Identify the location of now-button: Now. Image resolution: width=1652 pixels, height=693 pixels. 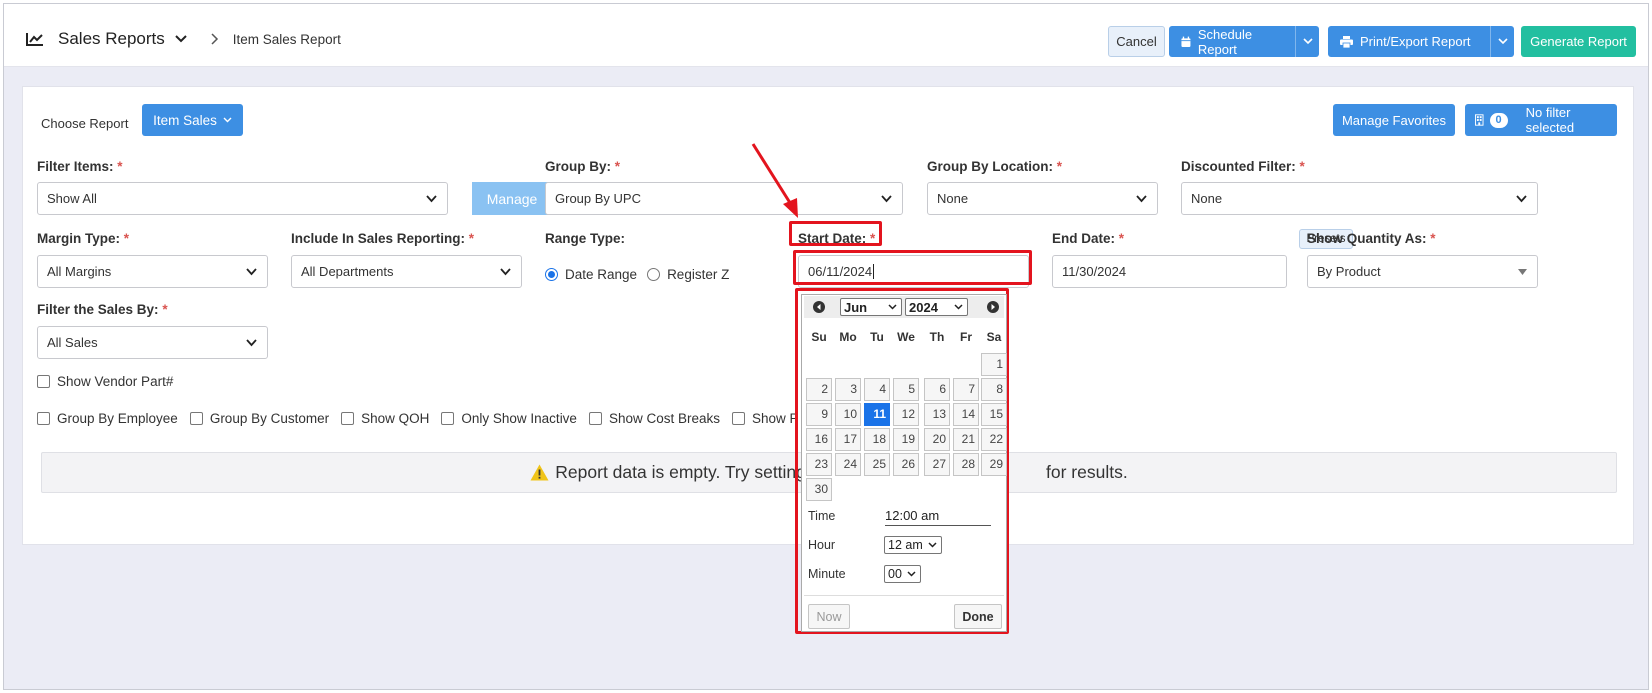
(829, 616).